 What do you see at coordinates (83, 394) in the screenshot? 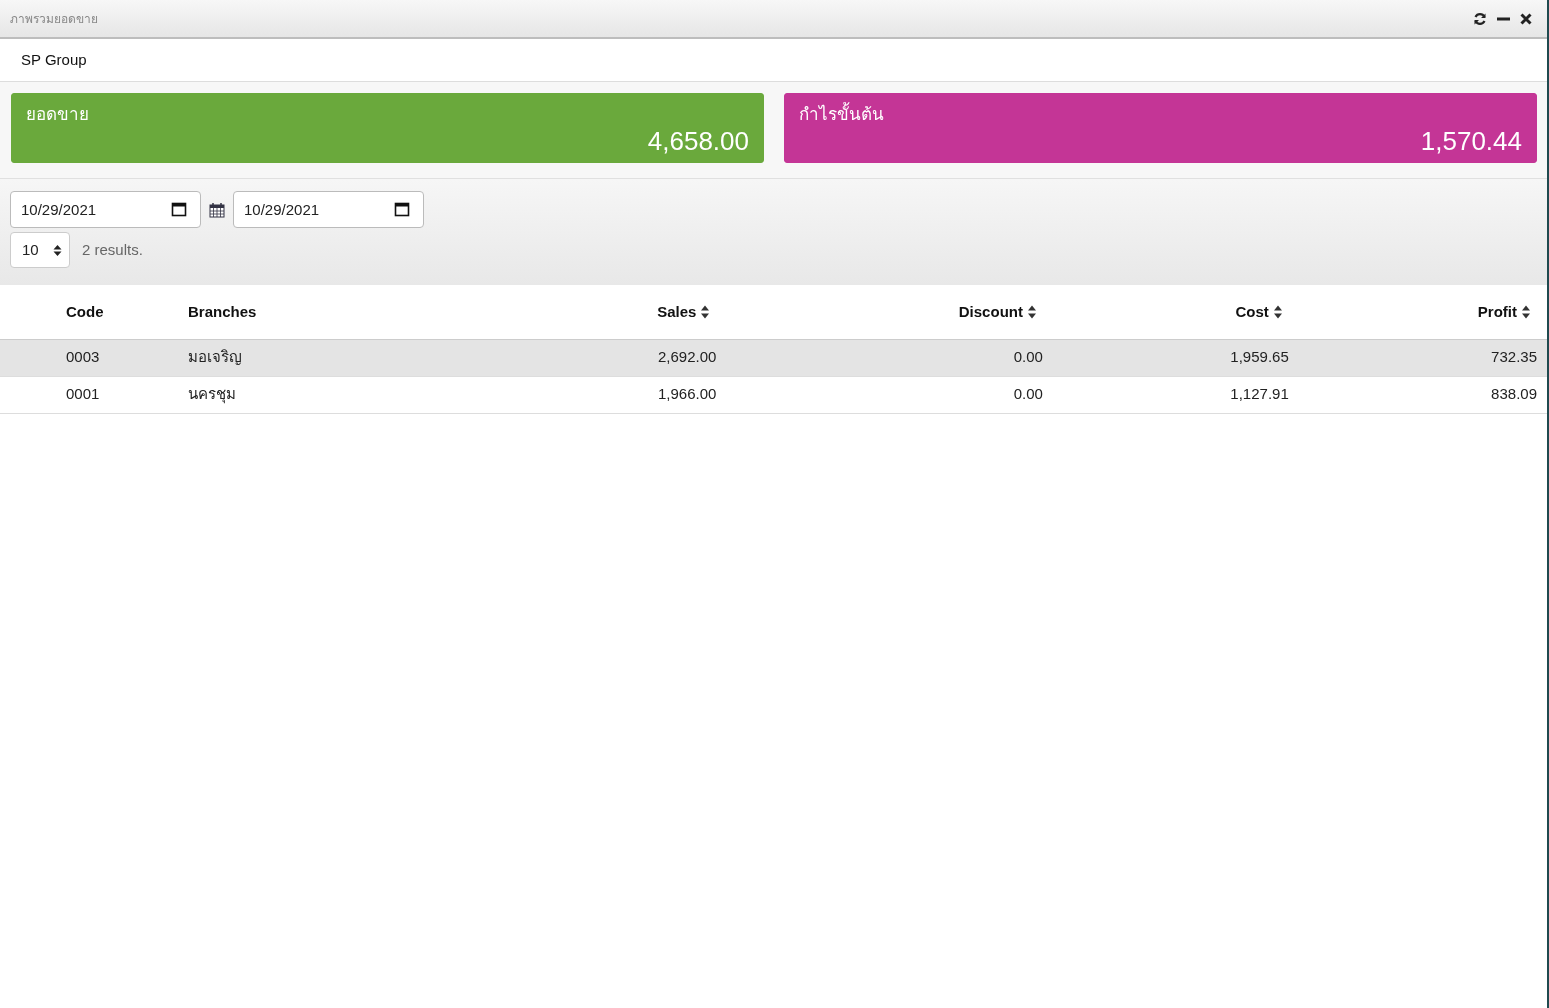
I see `table-cell: 0001` at bounding box center [83, 394].